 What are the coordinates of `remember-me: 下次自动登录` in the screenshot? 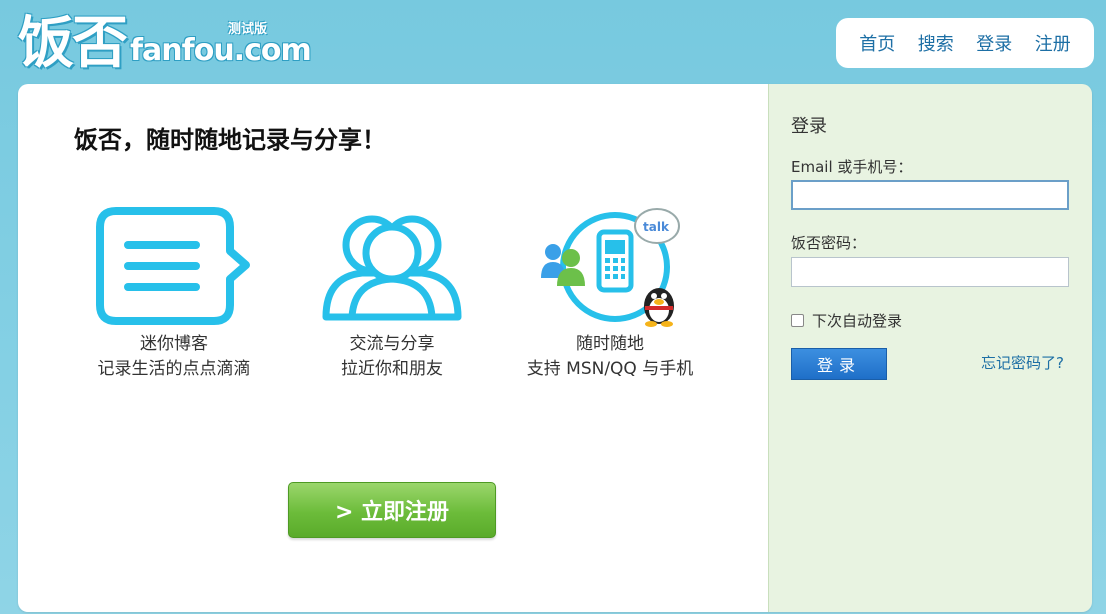 It's located at (846, 320).